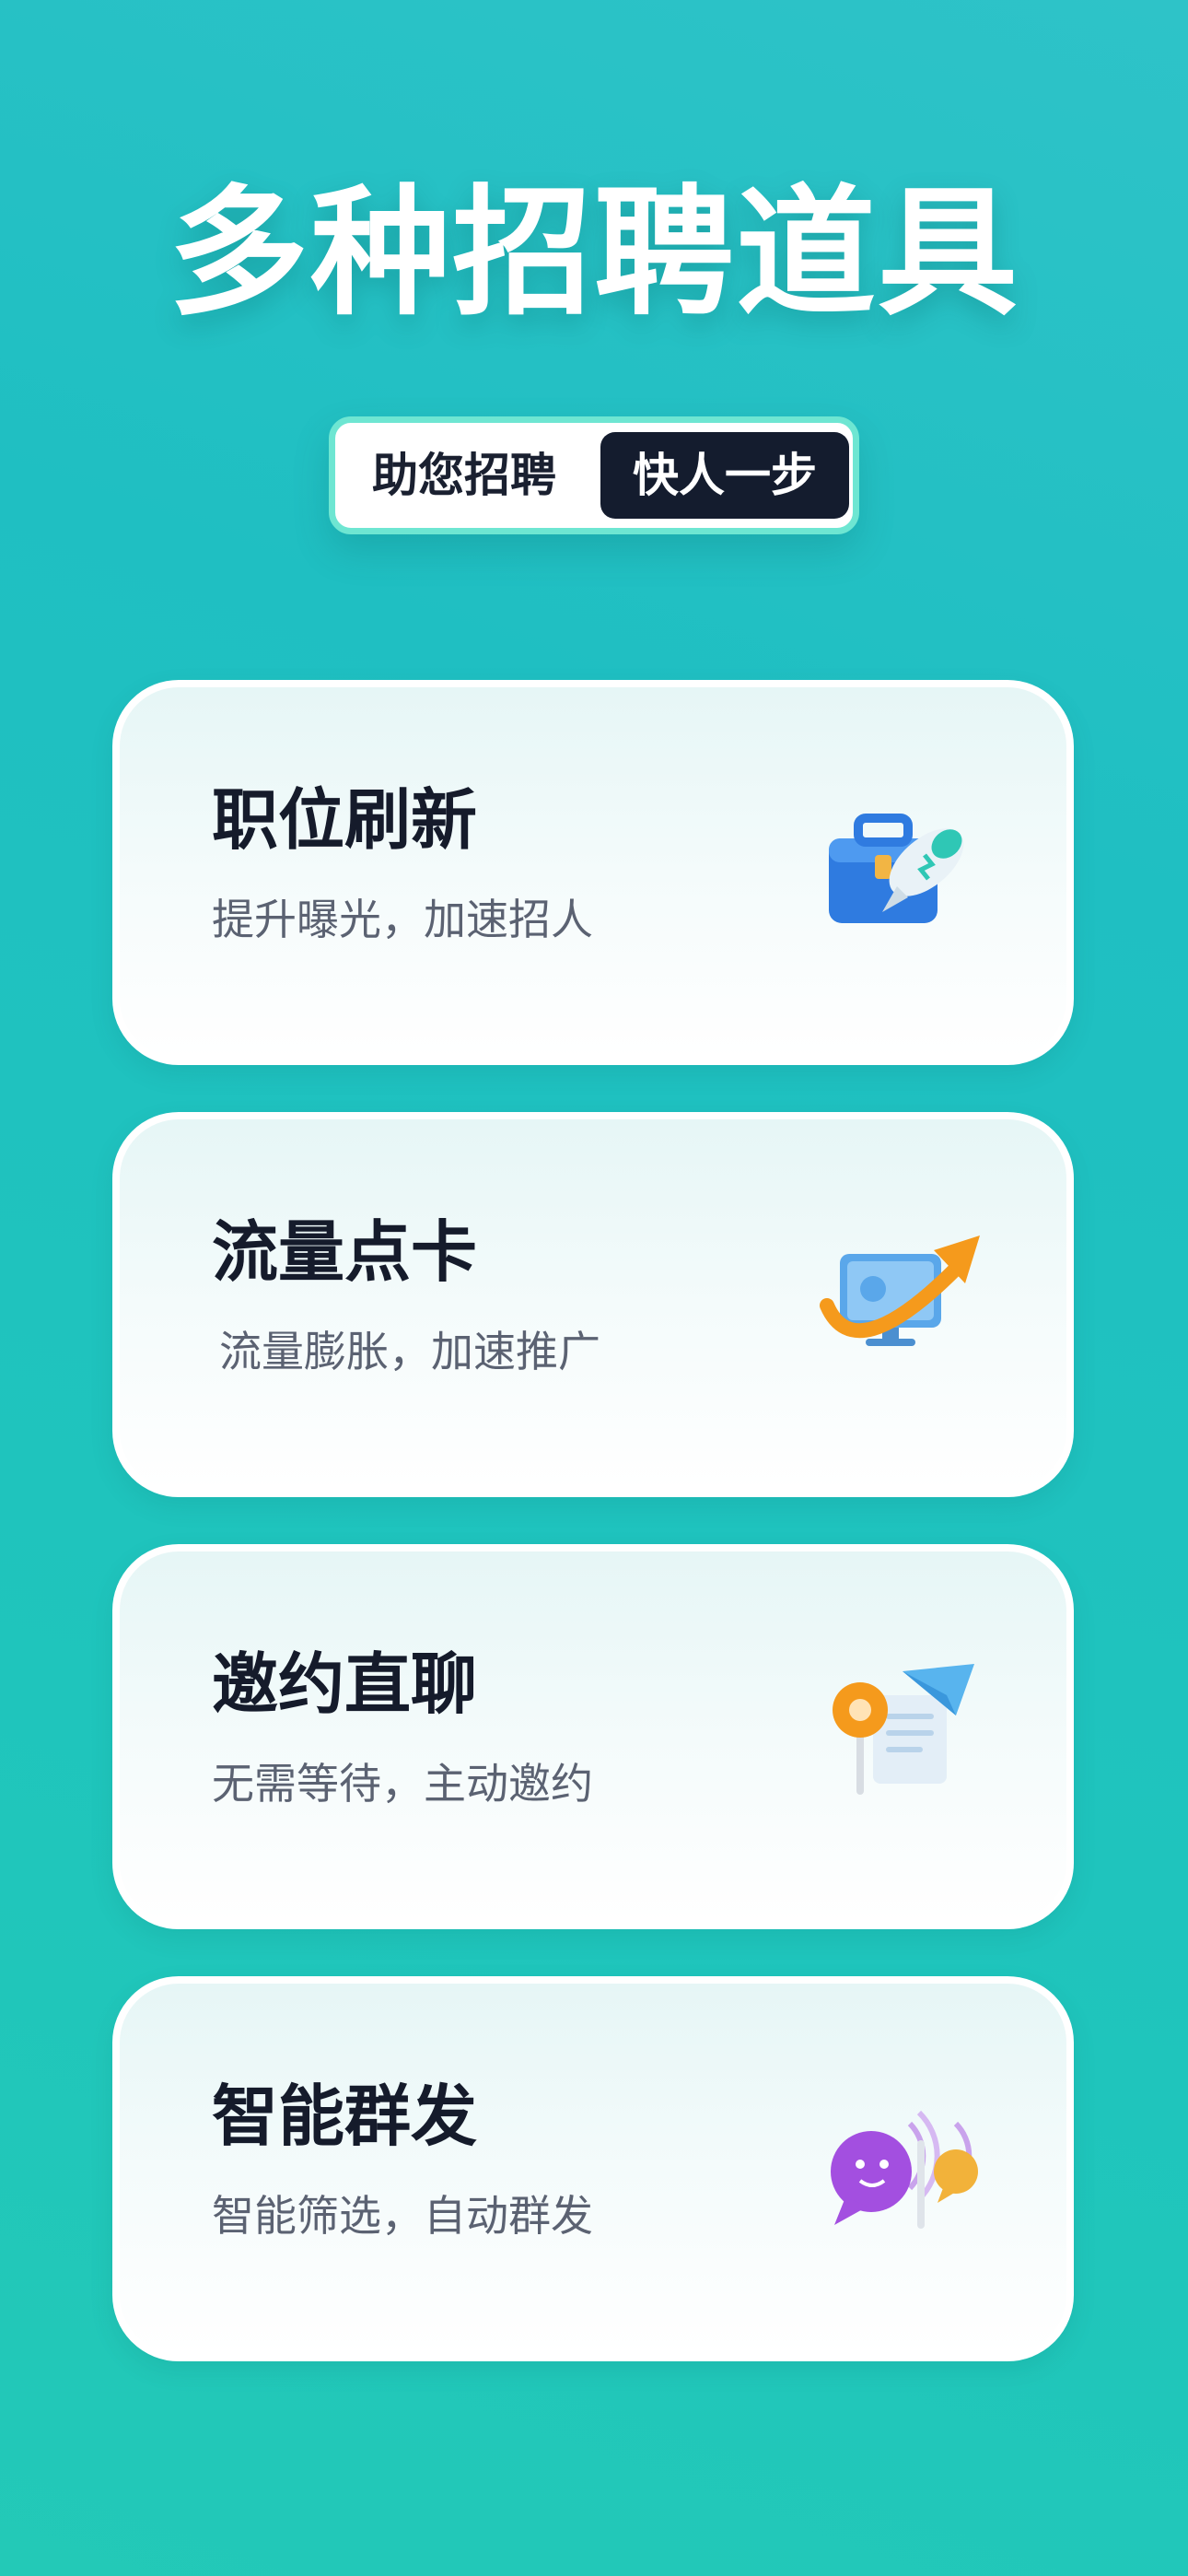  What do you see at coordinates (594, 475) in the screenshot?
I see `tagline-pill: 助您招聘 快人一步` at bounding box center [594, 475].